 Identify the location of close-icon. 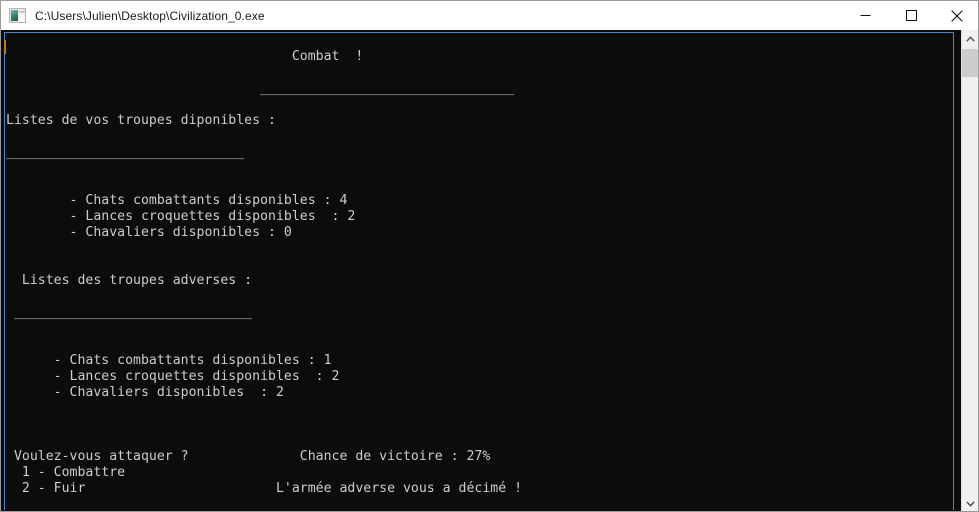
(957, 15).